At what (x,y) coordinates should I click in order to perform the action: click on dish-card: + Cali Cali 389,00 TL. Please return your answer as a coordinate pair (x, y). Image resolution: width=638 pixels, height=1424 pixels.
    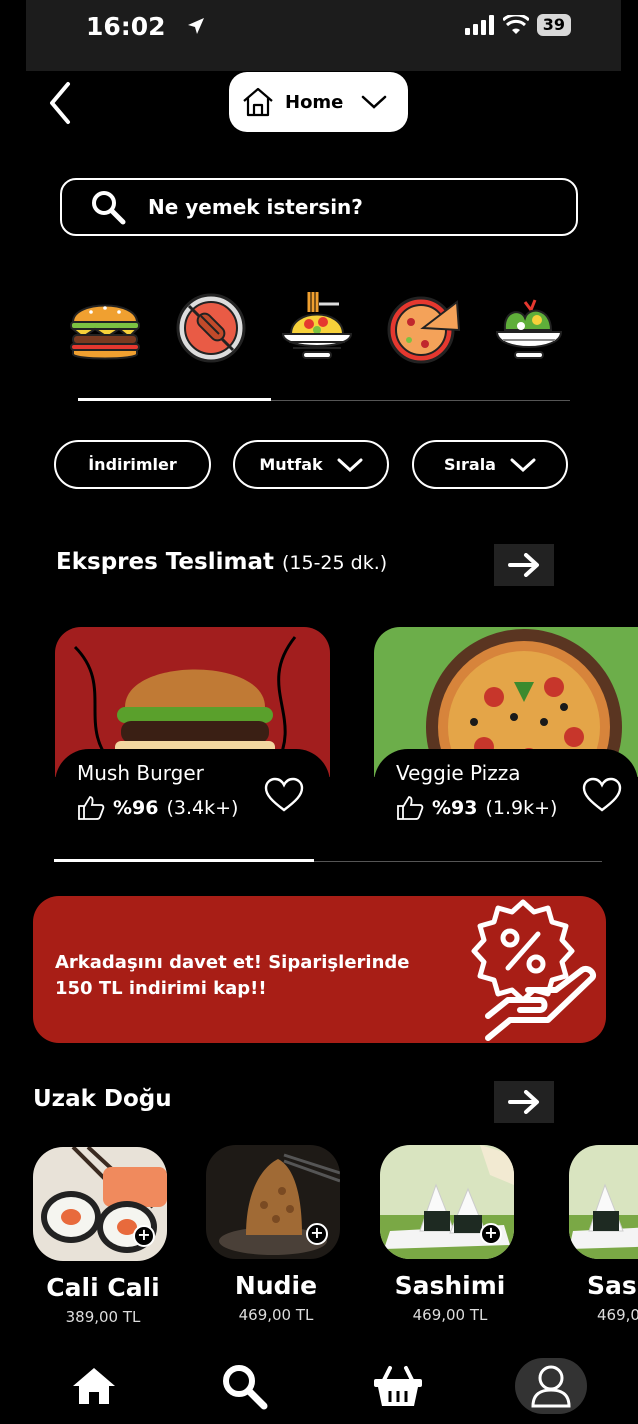
    Looking at the image, I should click on (103, 1236).